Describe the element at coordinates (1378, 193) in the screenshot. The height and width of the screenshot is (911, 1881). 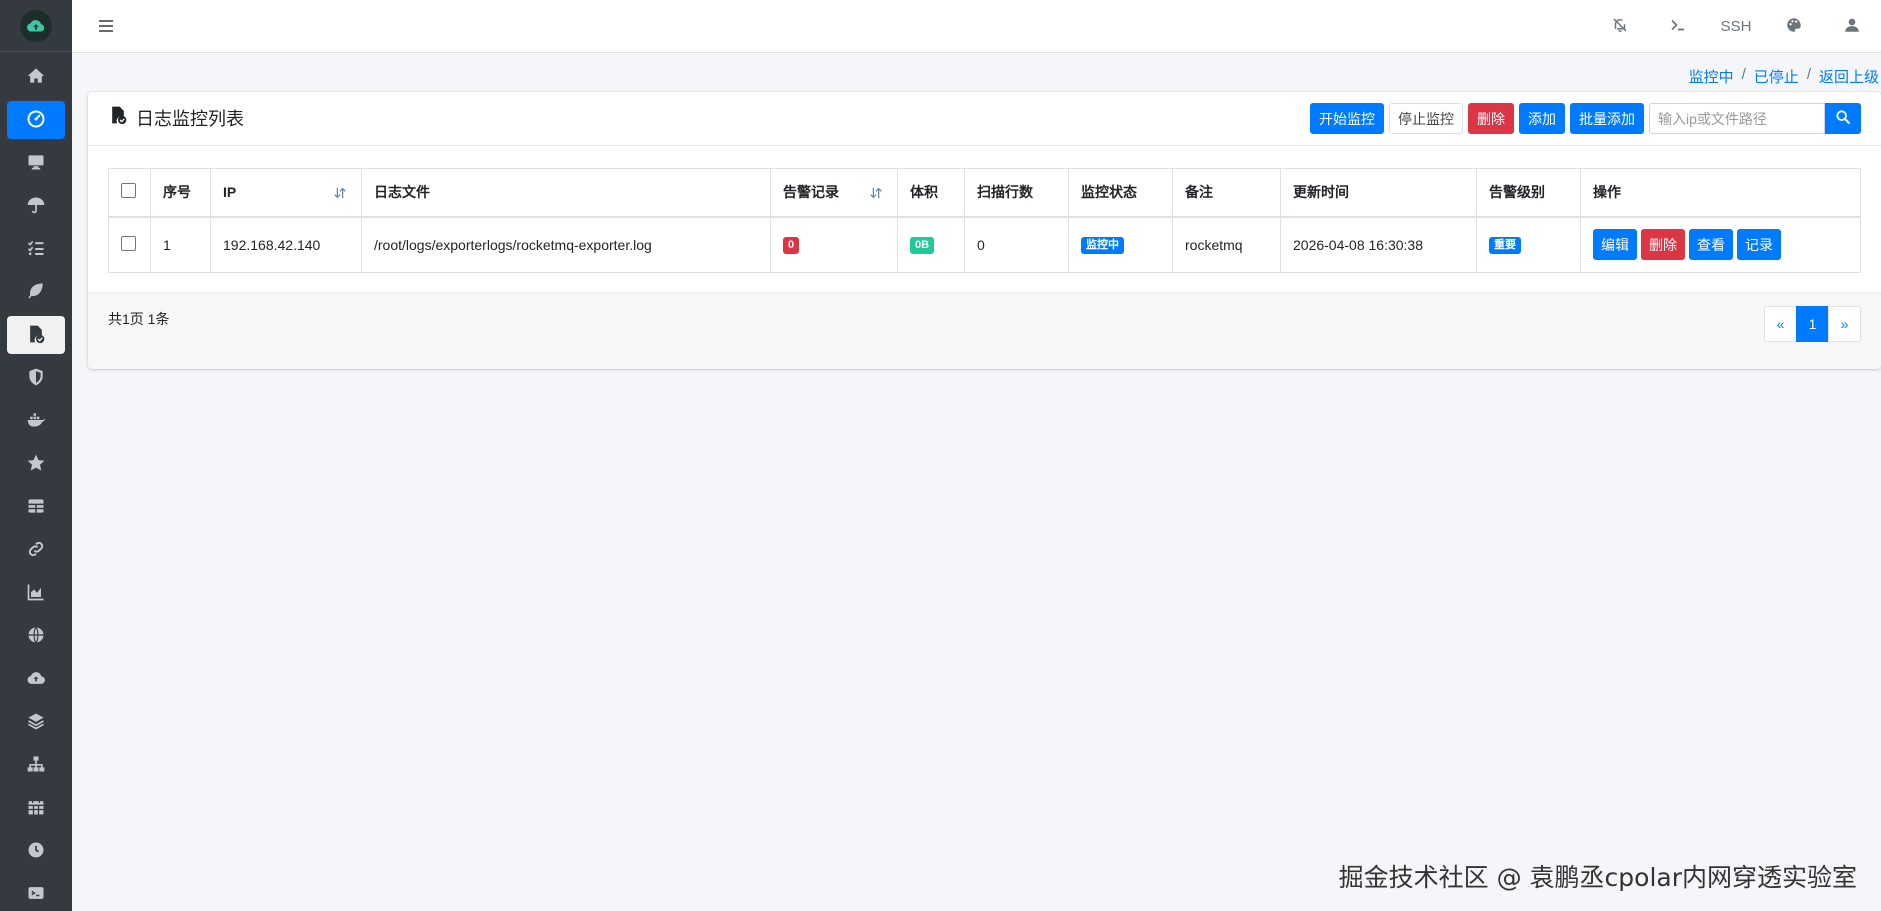
I see `header-updated: 更新时间` at that location.